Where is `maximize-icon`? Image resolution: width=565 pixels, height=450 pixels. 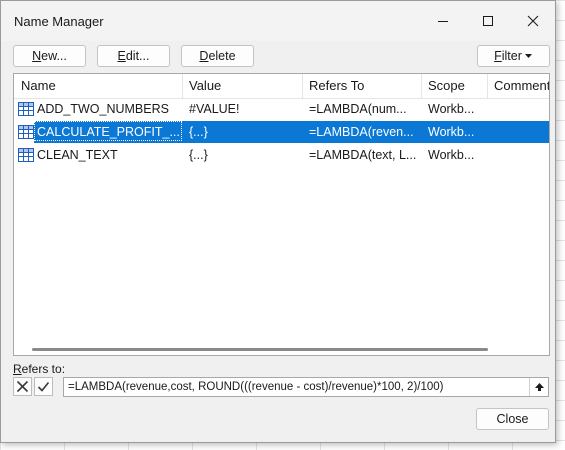
maximize-icon is located at coordinates (488, 21).